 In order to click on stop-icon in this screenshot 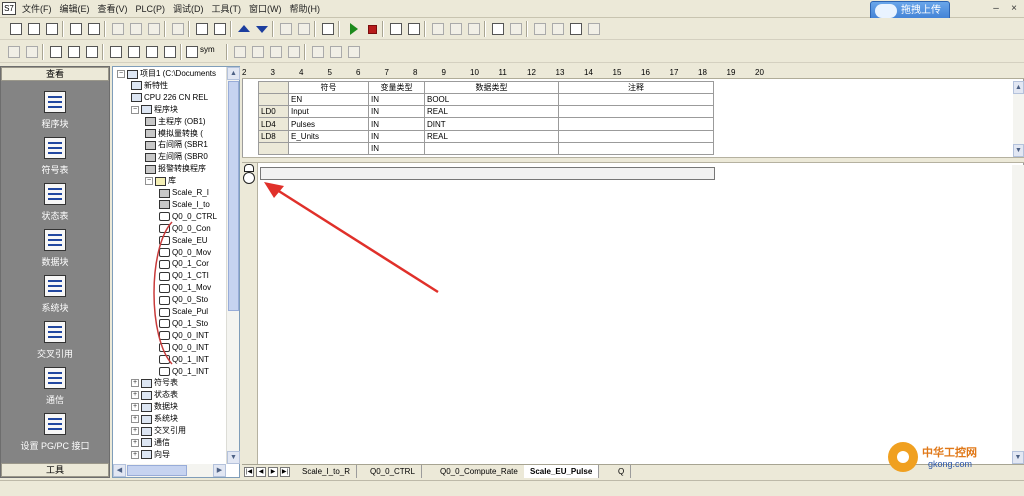, I will do `click(372, 29)`.